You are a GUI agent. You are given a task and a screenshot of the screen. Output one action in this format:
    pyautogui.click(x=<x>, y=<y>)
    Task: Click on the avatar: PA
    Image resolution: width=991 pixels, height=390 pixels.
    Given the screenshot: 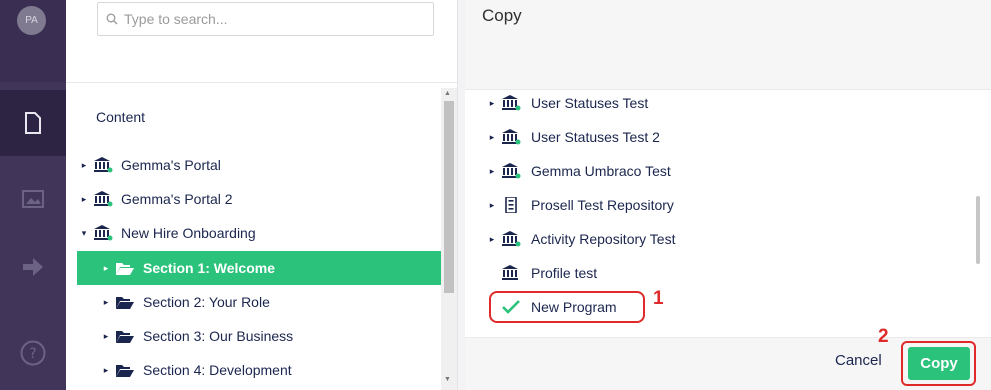 What is the action you would take?
    pyautogui.click(x=31, y=20)
    